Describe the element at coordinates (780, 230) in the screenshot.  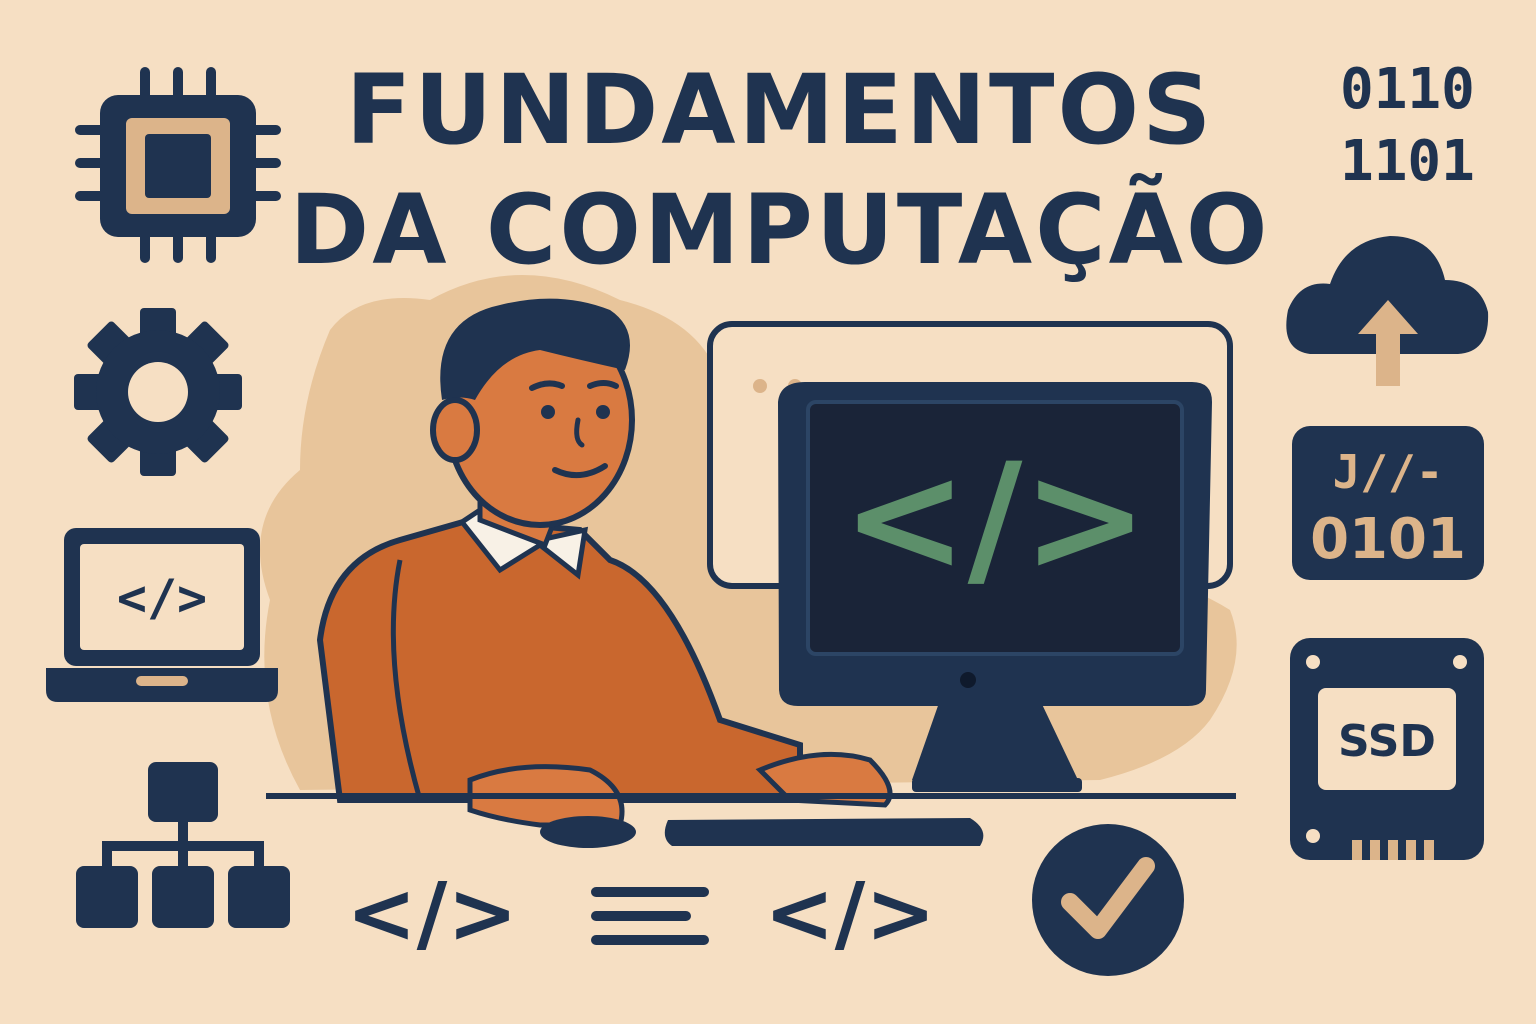
I see `title-line-2: DA COMPUTAÇÃO` at that location.